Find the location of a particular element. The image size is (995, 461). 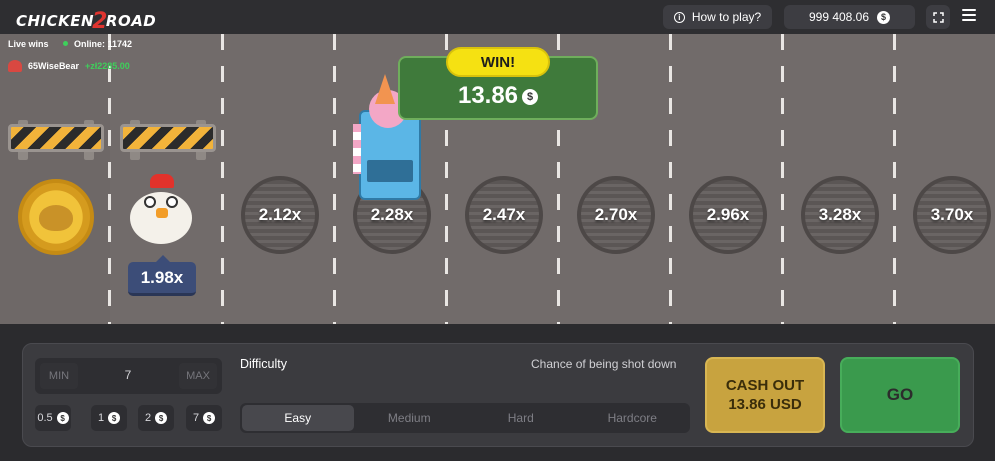

how-to-play-label: How to play? is located at coordinates (726, 17).